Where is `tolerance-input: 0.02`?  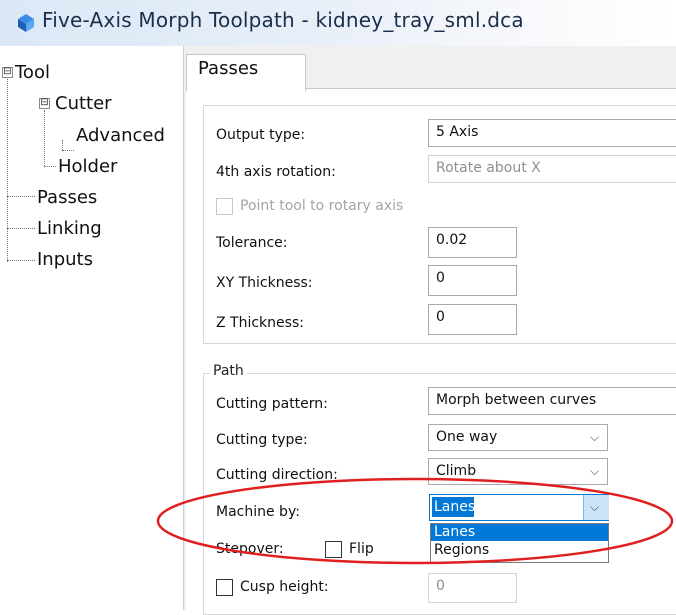
tolerance-input: 0.02 is located at coordinates (472, 242).